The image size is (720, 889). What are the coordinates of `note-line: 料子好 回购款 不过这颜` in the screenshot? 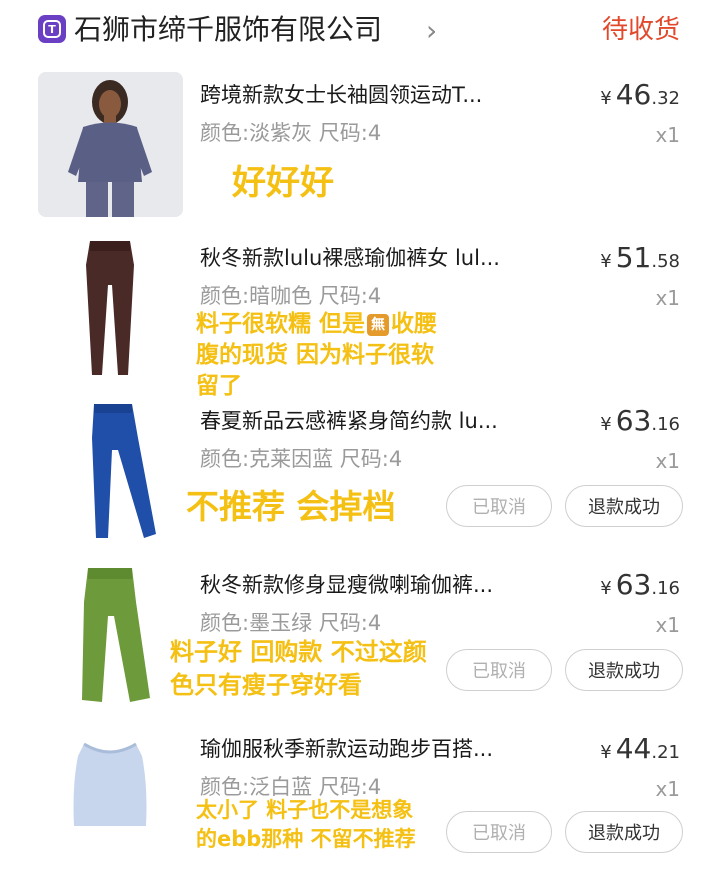 It's located at (298, 652).